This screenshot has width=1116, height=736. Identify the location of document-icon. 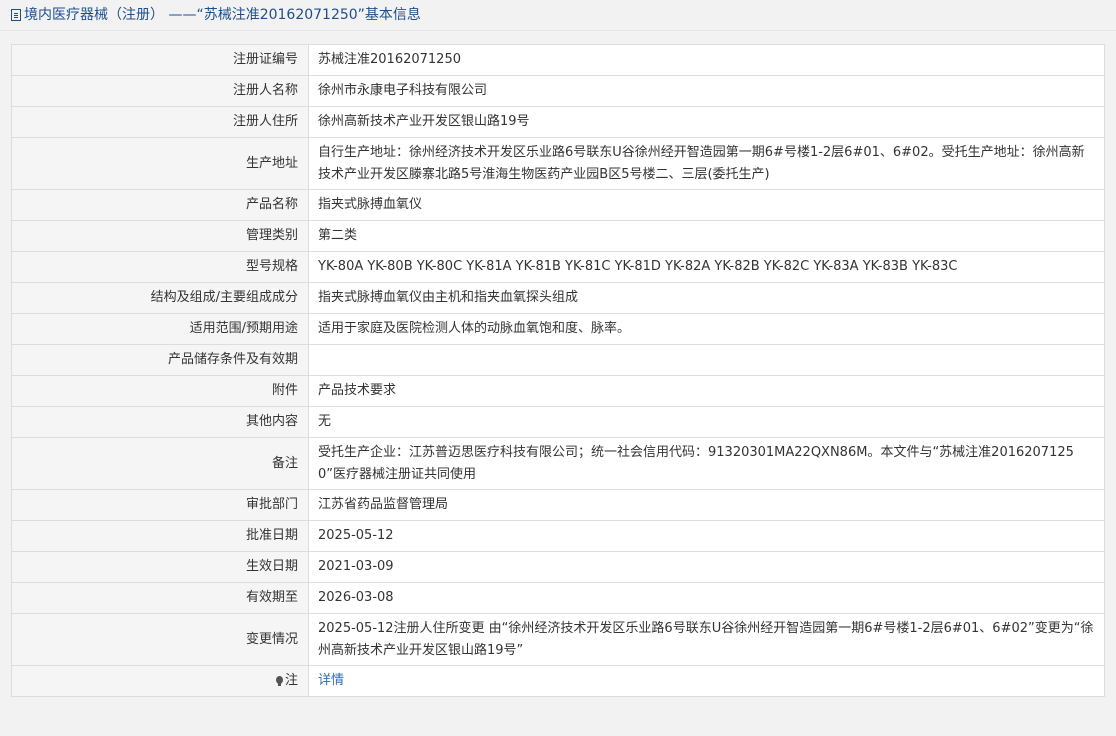
(16, 15).